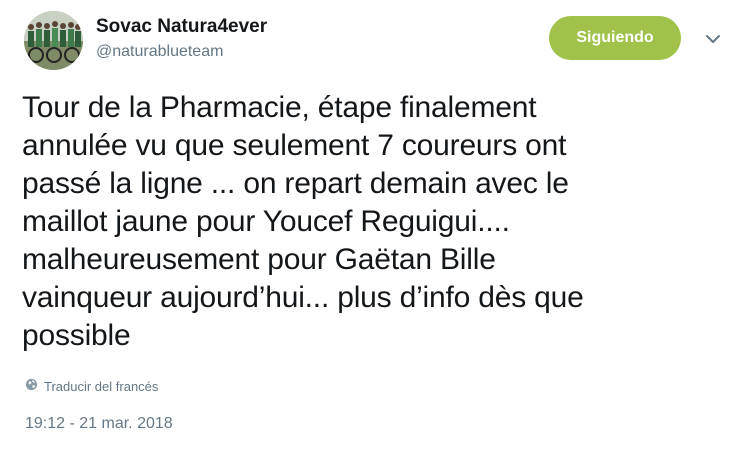 Image resolution: width=749 pixels, height=450 pixels. Describe the element at coordinates (615, 38) in the screenshot. I see `following-button: Siguiendo` at that location.